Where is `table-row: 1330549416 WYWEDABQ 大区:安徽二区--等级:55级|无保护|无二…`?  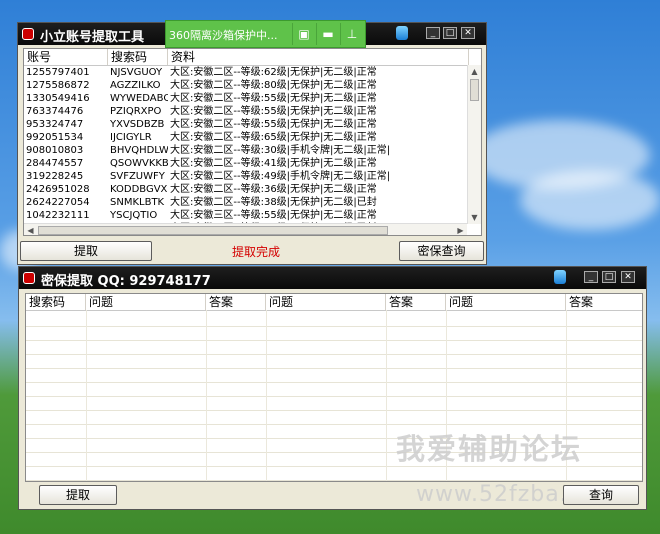
table-row: 1330549416 WYWEDABQ 大区:安徽二区--等级:55级|无保护|无二… is located at coordinates (245, 98).